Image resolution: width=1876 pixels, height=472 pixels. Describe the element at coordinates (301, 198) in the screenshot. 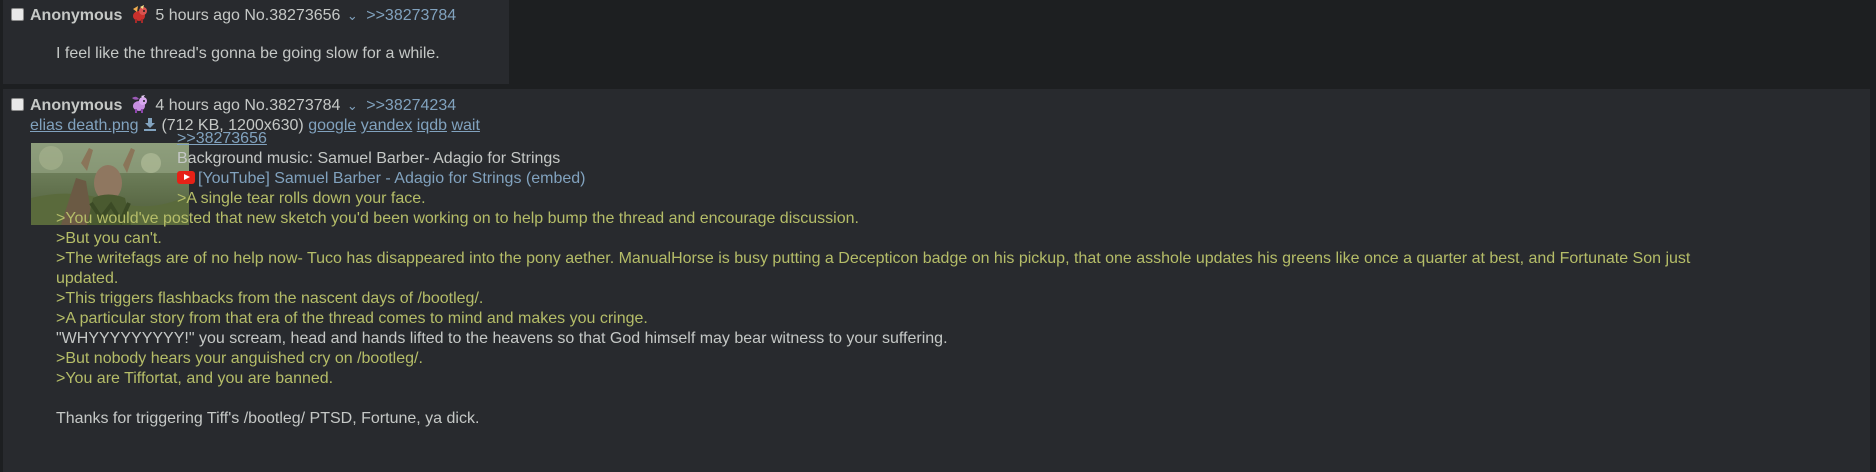

I see `greentext-line: >A single tear rolls down your face.` at that location.